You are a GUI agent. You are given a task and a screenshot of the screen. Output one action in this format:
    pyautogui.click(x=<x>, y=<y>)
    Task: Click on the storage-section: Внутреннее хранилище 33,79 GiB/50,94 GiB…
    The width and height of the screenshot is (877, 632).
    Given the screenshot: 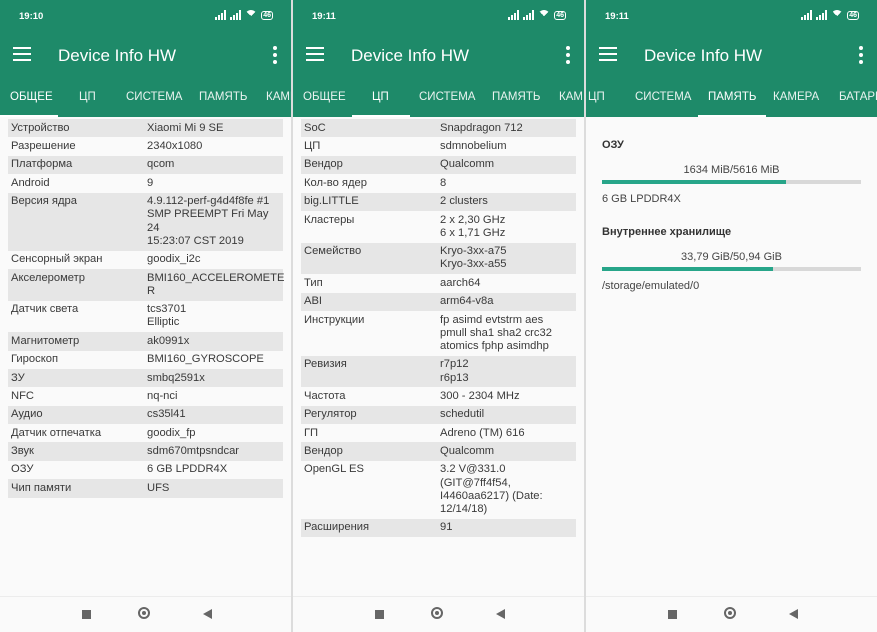 What is the action you would take?
    pyautogui.click(x=731, y=259)
    